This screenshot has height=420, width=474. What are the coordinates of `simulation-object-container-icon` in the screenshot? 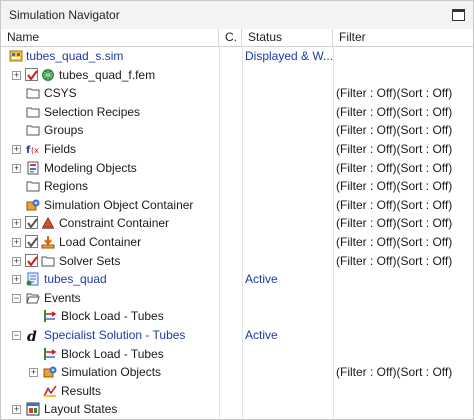 It's located at (50, 372).